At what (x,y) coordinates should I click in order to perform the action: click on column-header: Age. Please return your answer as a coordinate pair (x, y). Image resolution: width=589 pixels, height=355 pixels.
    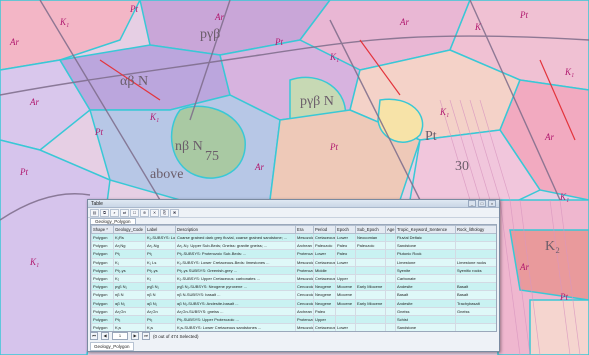
    Looking at the image, I should click on (390, 229).